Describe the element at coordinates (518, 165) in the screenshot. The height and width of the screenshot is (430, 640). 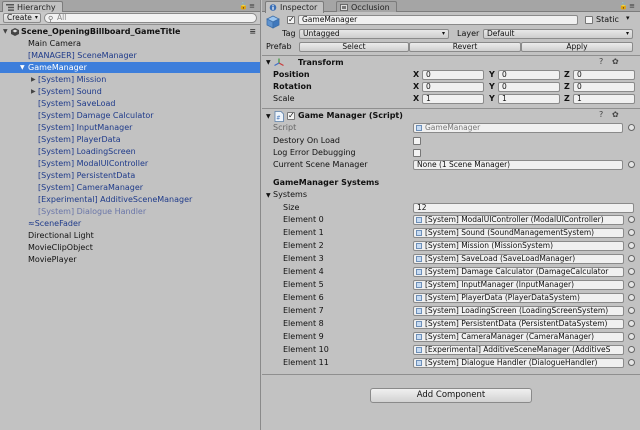
I see `current-scene-manager-field: None (1 Scene Manager)` at that location.